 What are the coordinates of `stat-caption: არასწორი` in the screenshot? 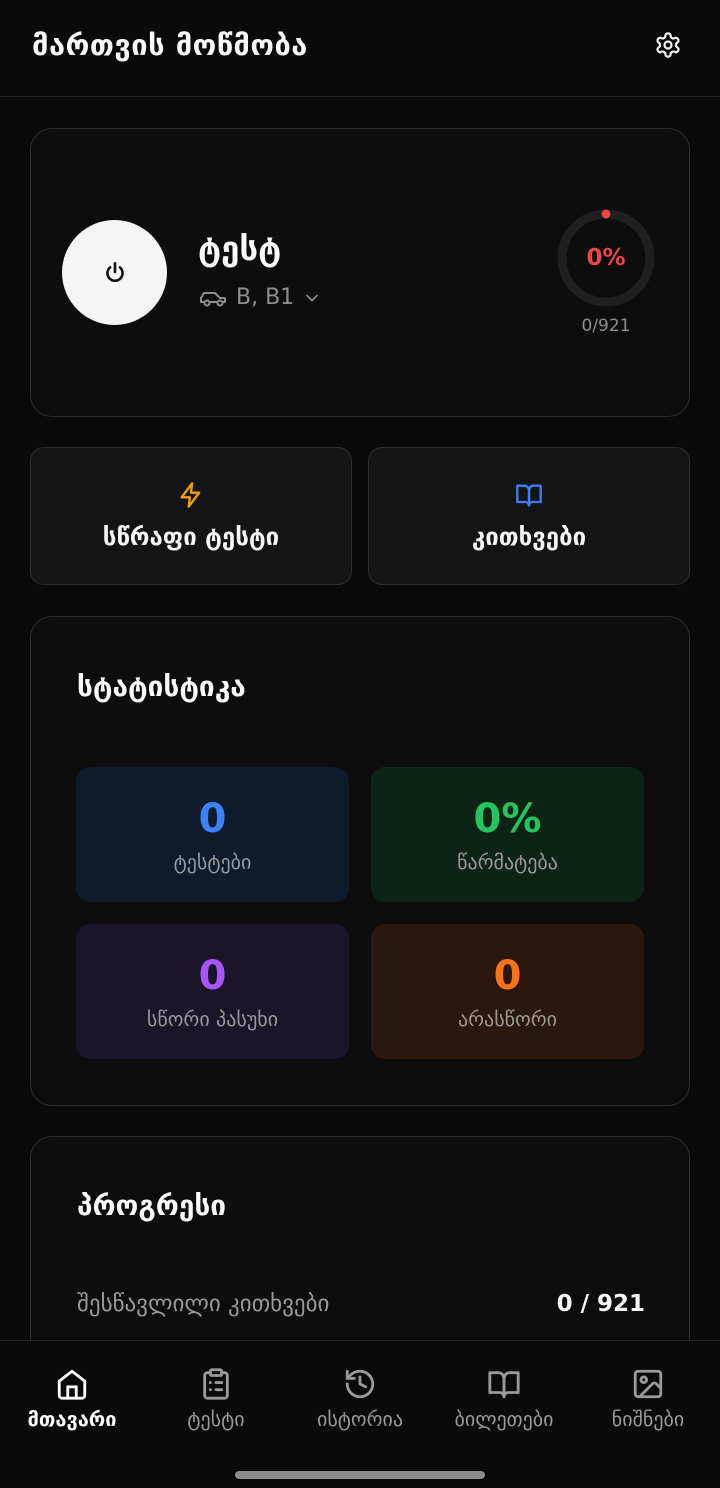 It's located at (507, 1018).